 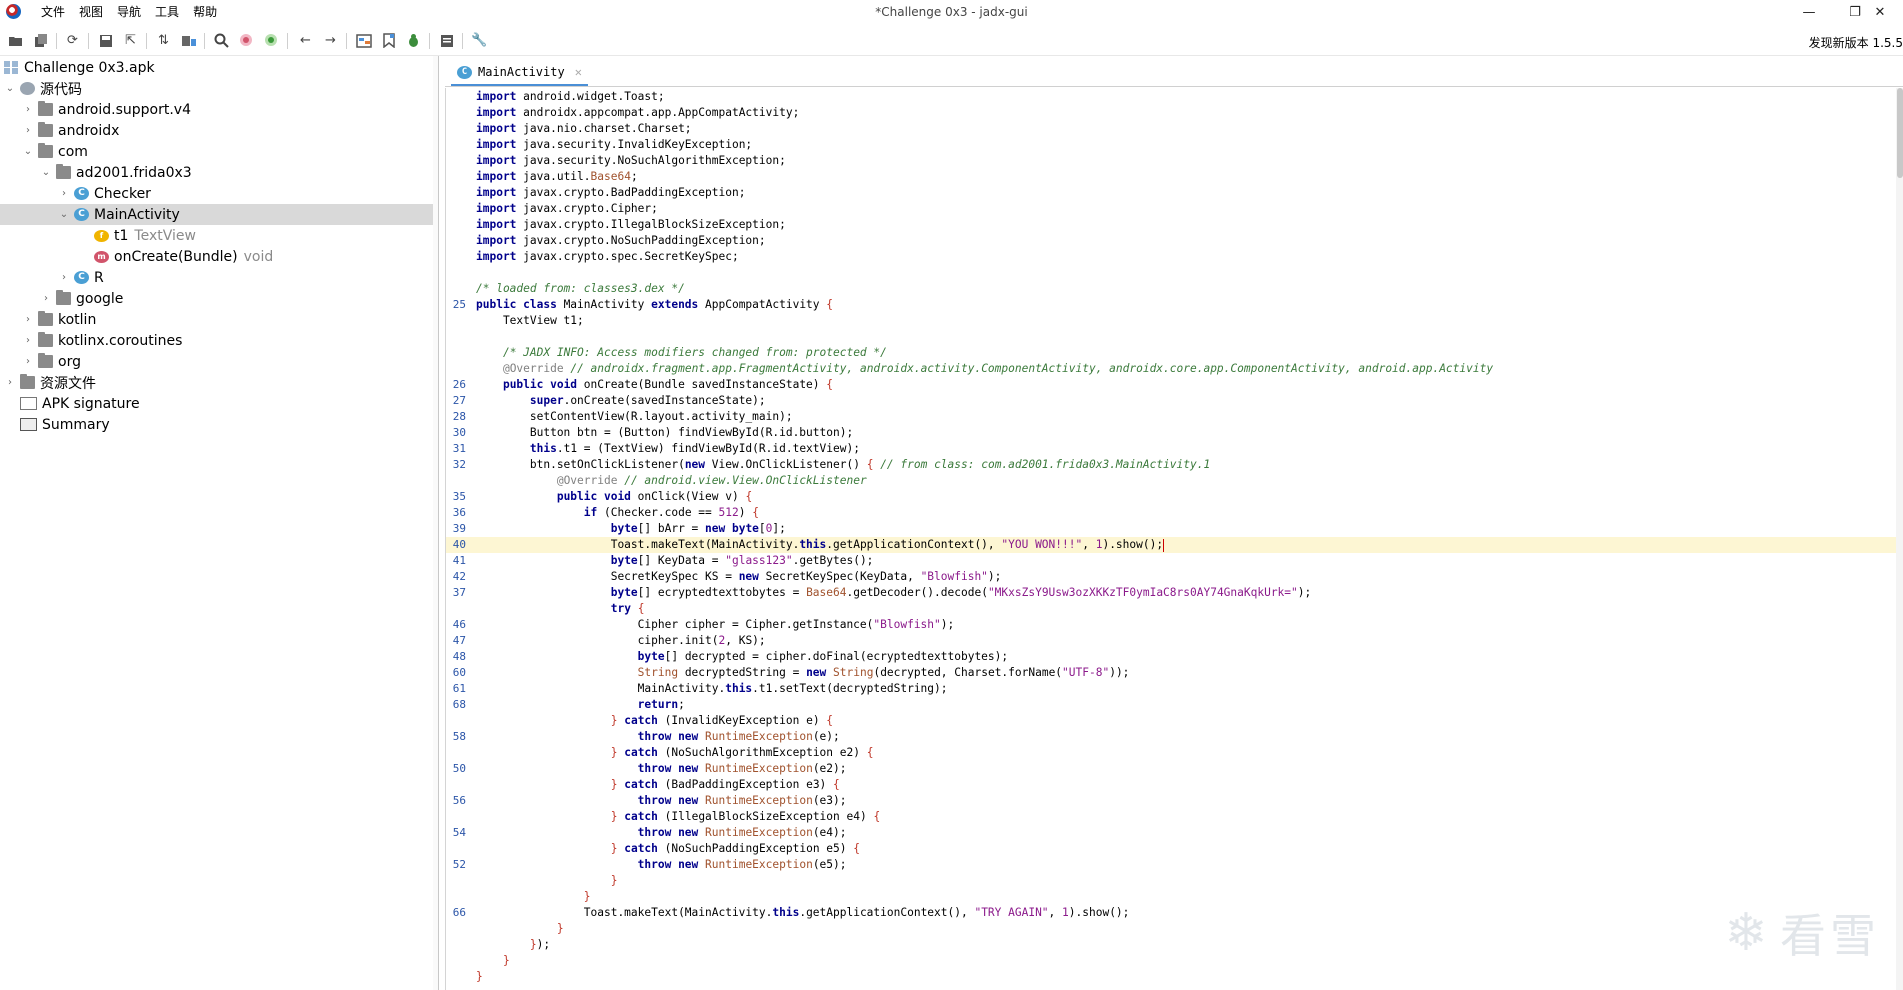 I want to click on tree-item-checker: › C Checker, so click(x=218, y=193).